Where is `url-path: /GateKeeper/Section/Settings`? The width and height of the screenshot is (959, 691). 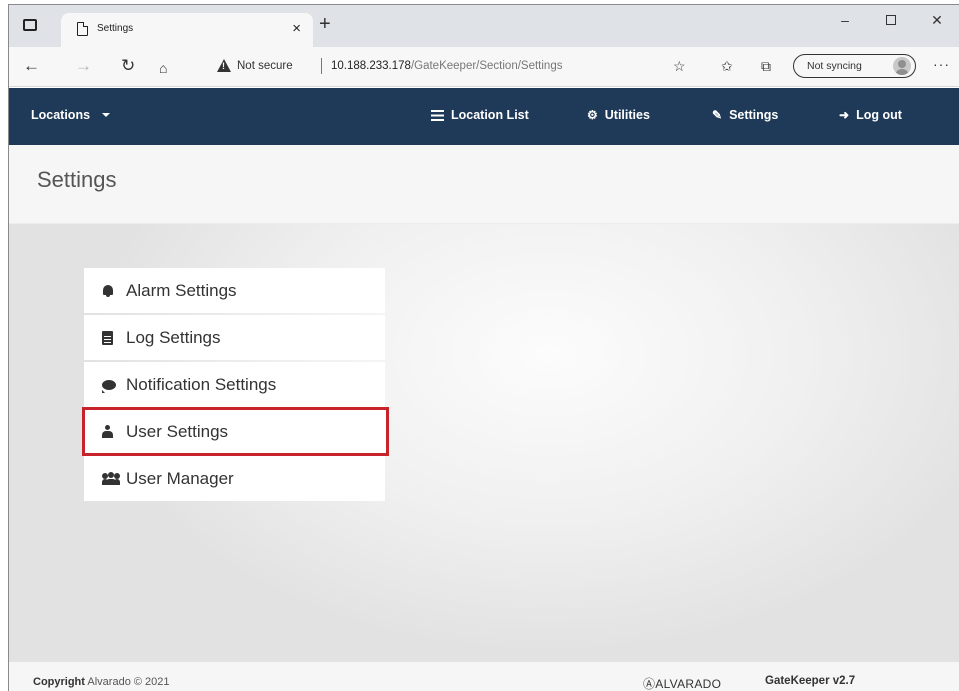
url-path: /GateKeeper/Section/Settings is located at coordinates (486, 66).